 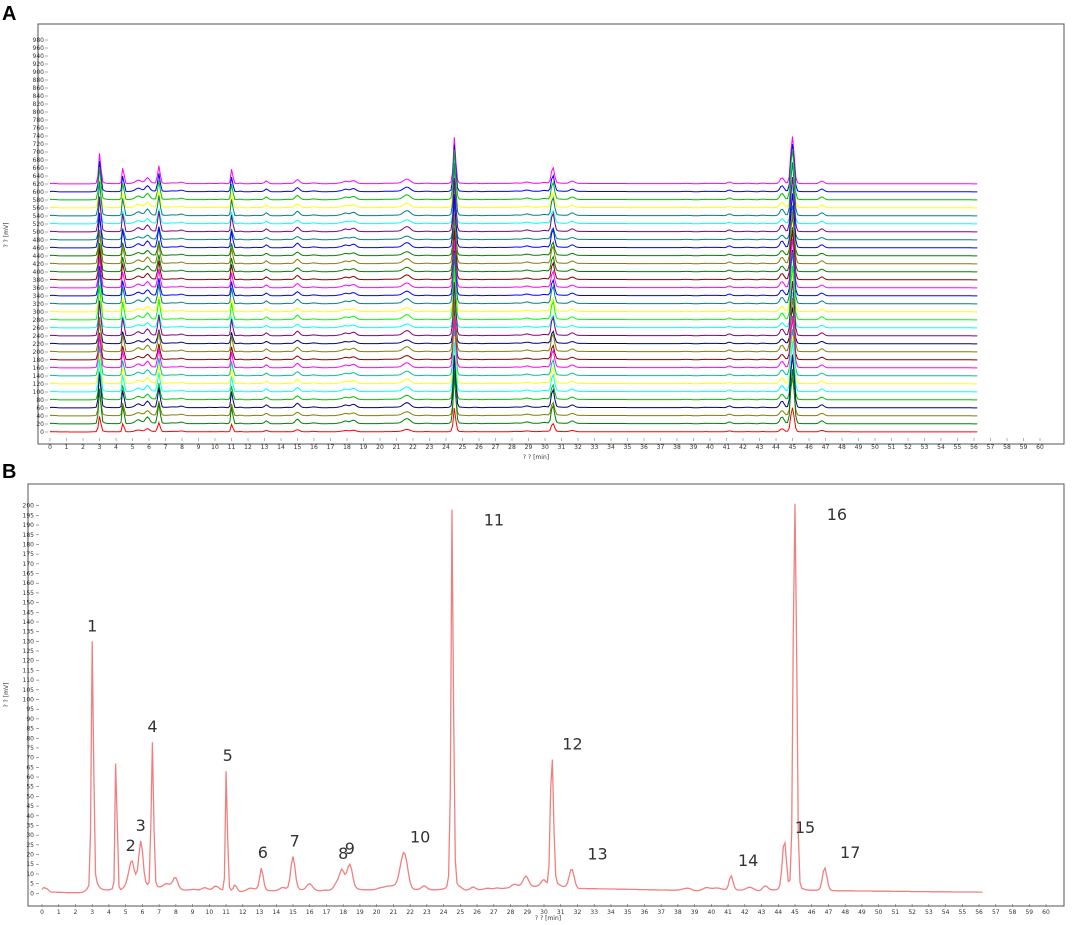 What do you see at coordinates (39, 120) in the screenshot?
I see `panel-a-y-tick-label: 780` at bounding box center [39, 120].